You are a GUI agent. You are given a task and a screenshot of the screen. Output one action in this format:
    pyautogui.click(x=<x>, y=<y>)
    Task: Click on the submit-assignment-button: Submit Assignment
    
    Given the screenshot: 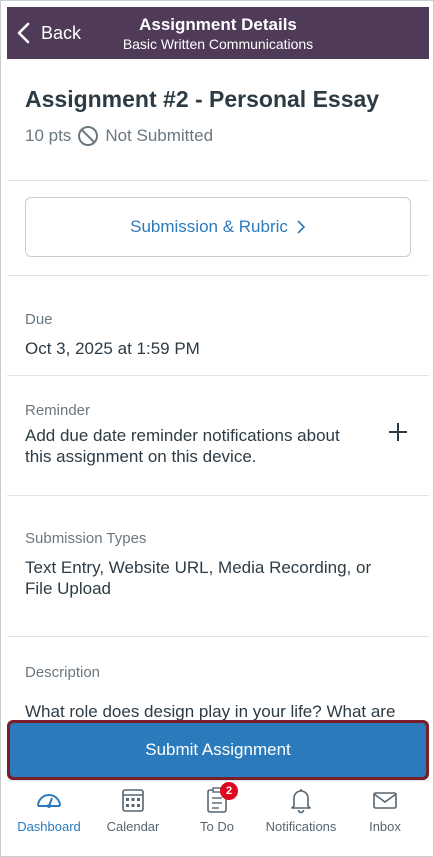 What is the action you would take?
    pyautogui.click(x=218, y=750)
    